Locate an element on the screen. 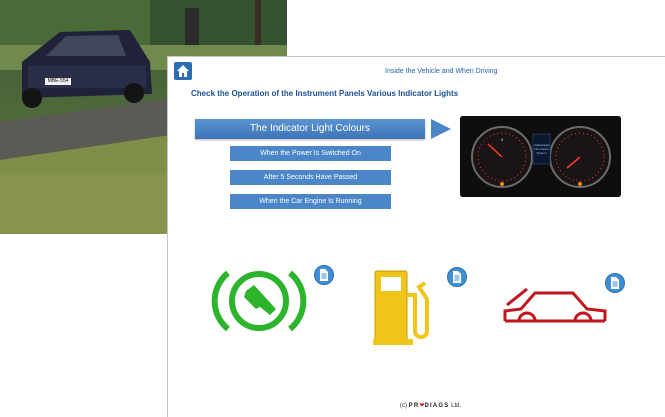  instrument-panel-photo: 4 Volkswagen information System is located at coordinates (540, 156).